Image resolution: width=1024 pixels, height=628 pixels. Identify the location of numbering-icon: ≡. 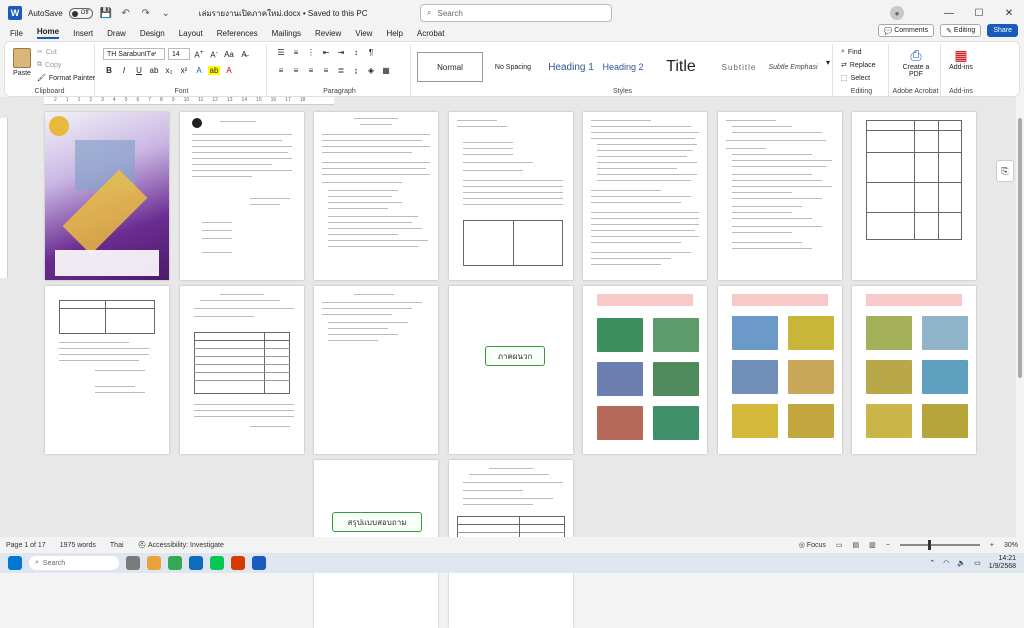
(296, 52).